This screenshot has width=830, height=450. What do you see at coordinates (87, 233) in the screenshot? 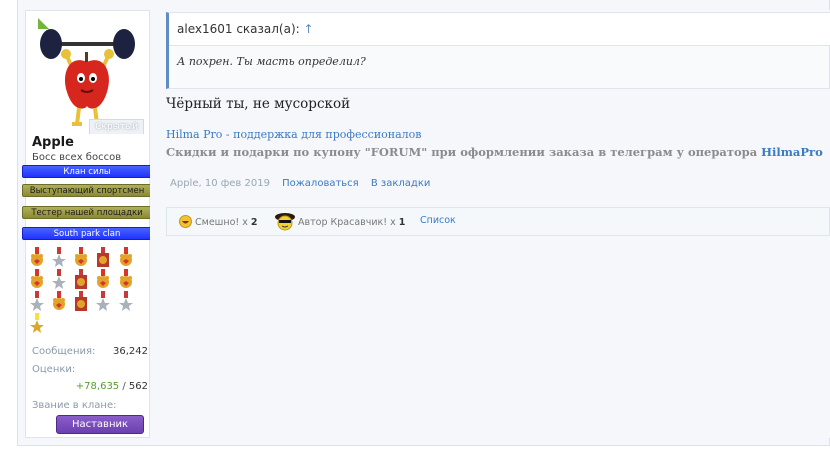
I see `banner-southpark: South park clan` at bounding box center [87, 233].